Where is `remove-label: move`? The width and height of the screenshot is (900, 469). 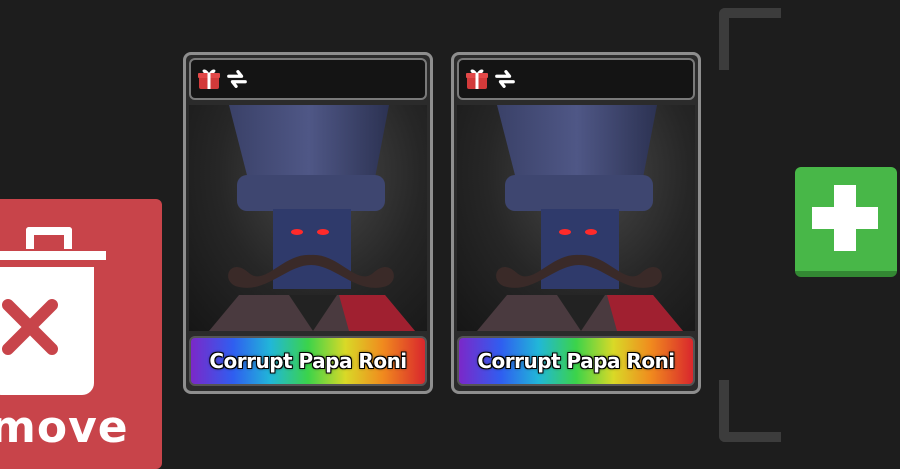 remove-label: move is located at coordinates (64, 427).